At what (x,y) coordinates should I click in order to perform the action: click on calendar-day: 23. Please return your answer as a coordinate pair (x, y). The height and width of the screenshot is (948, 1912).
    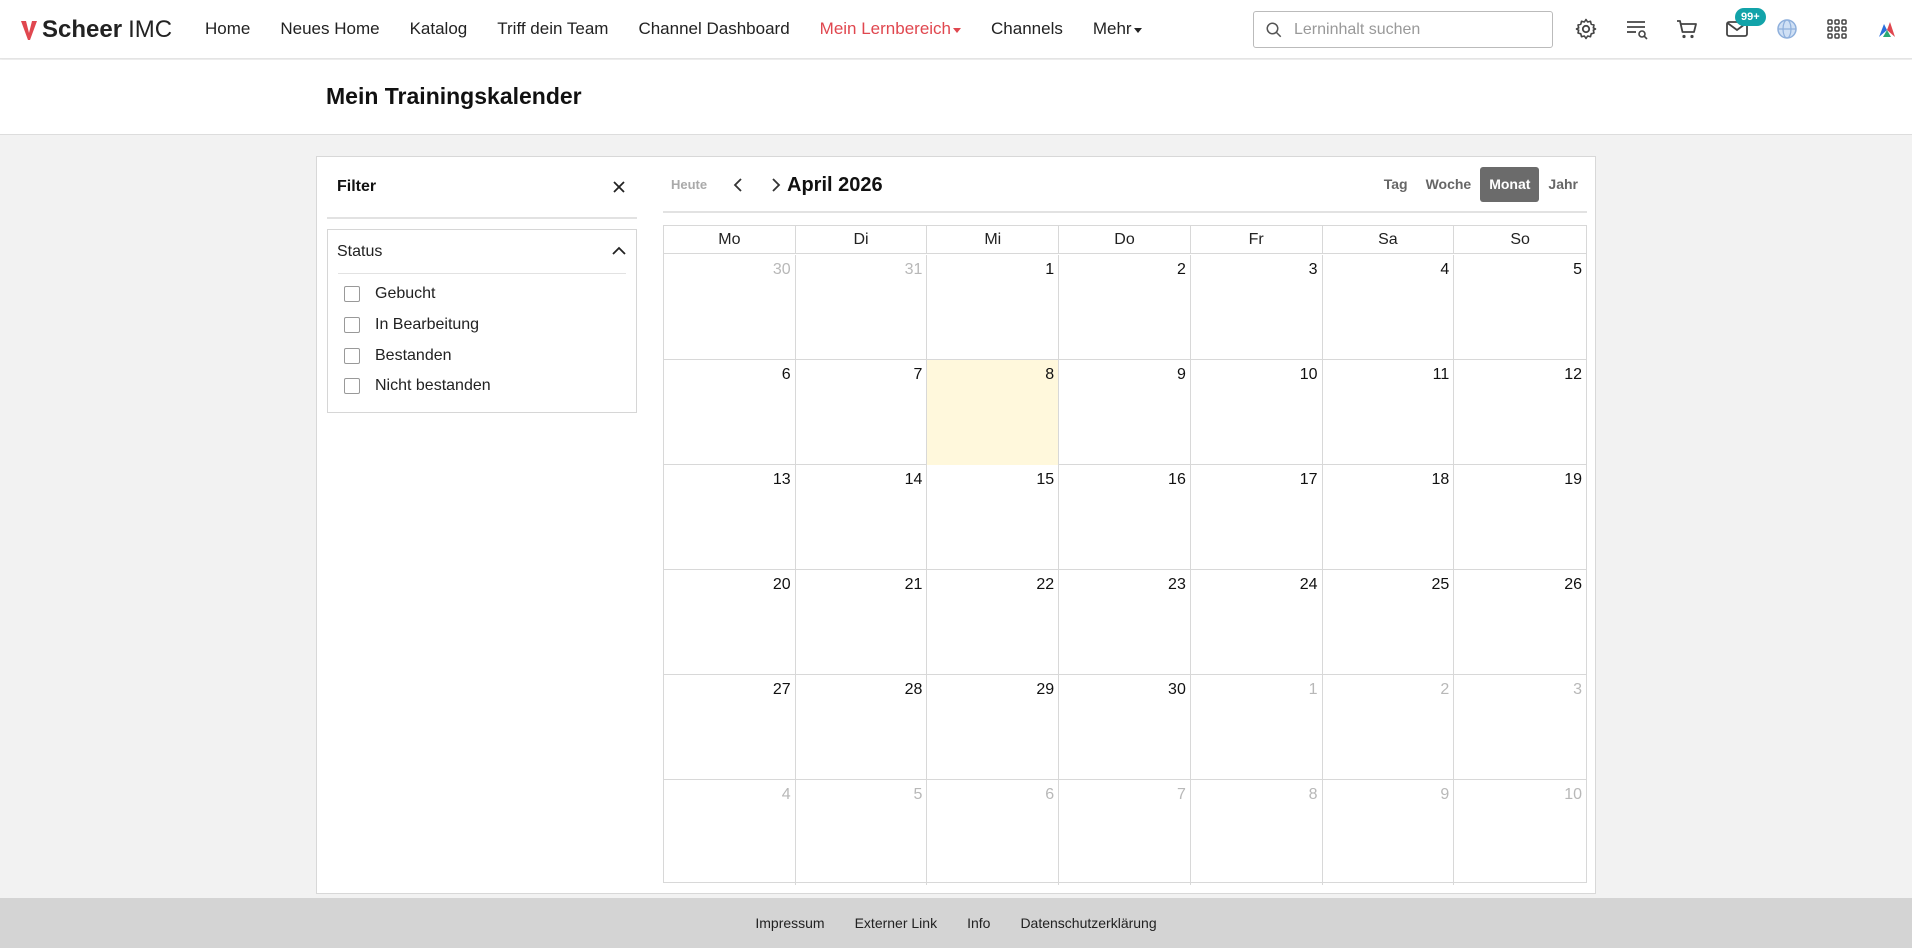
    Looking at the image, I should click on (1125, 622).